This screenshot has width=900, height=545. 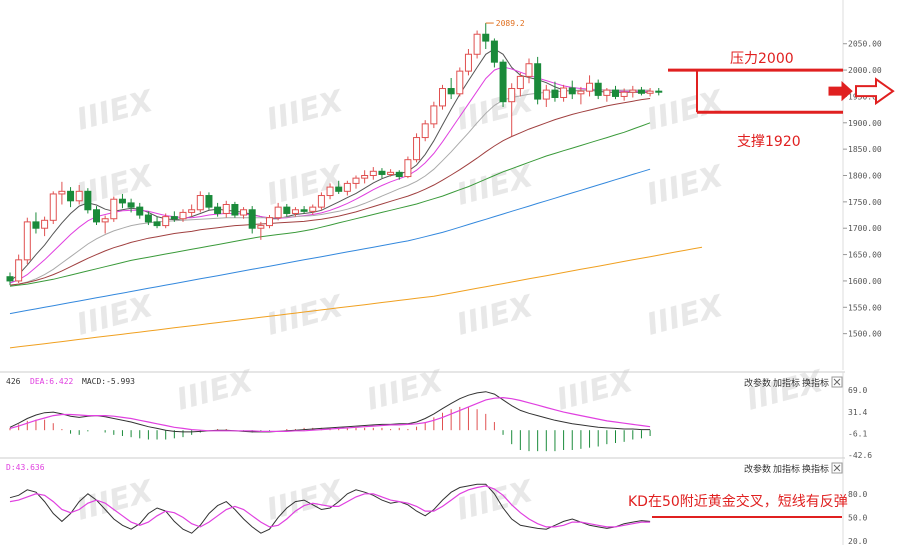 What do you see at coordinates (815, 469) in the screenshot?
I see `kd-switch-indicator-button: 换指标` at bounding box center [815, 469].